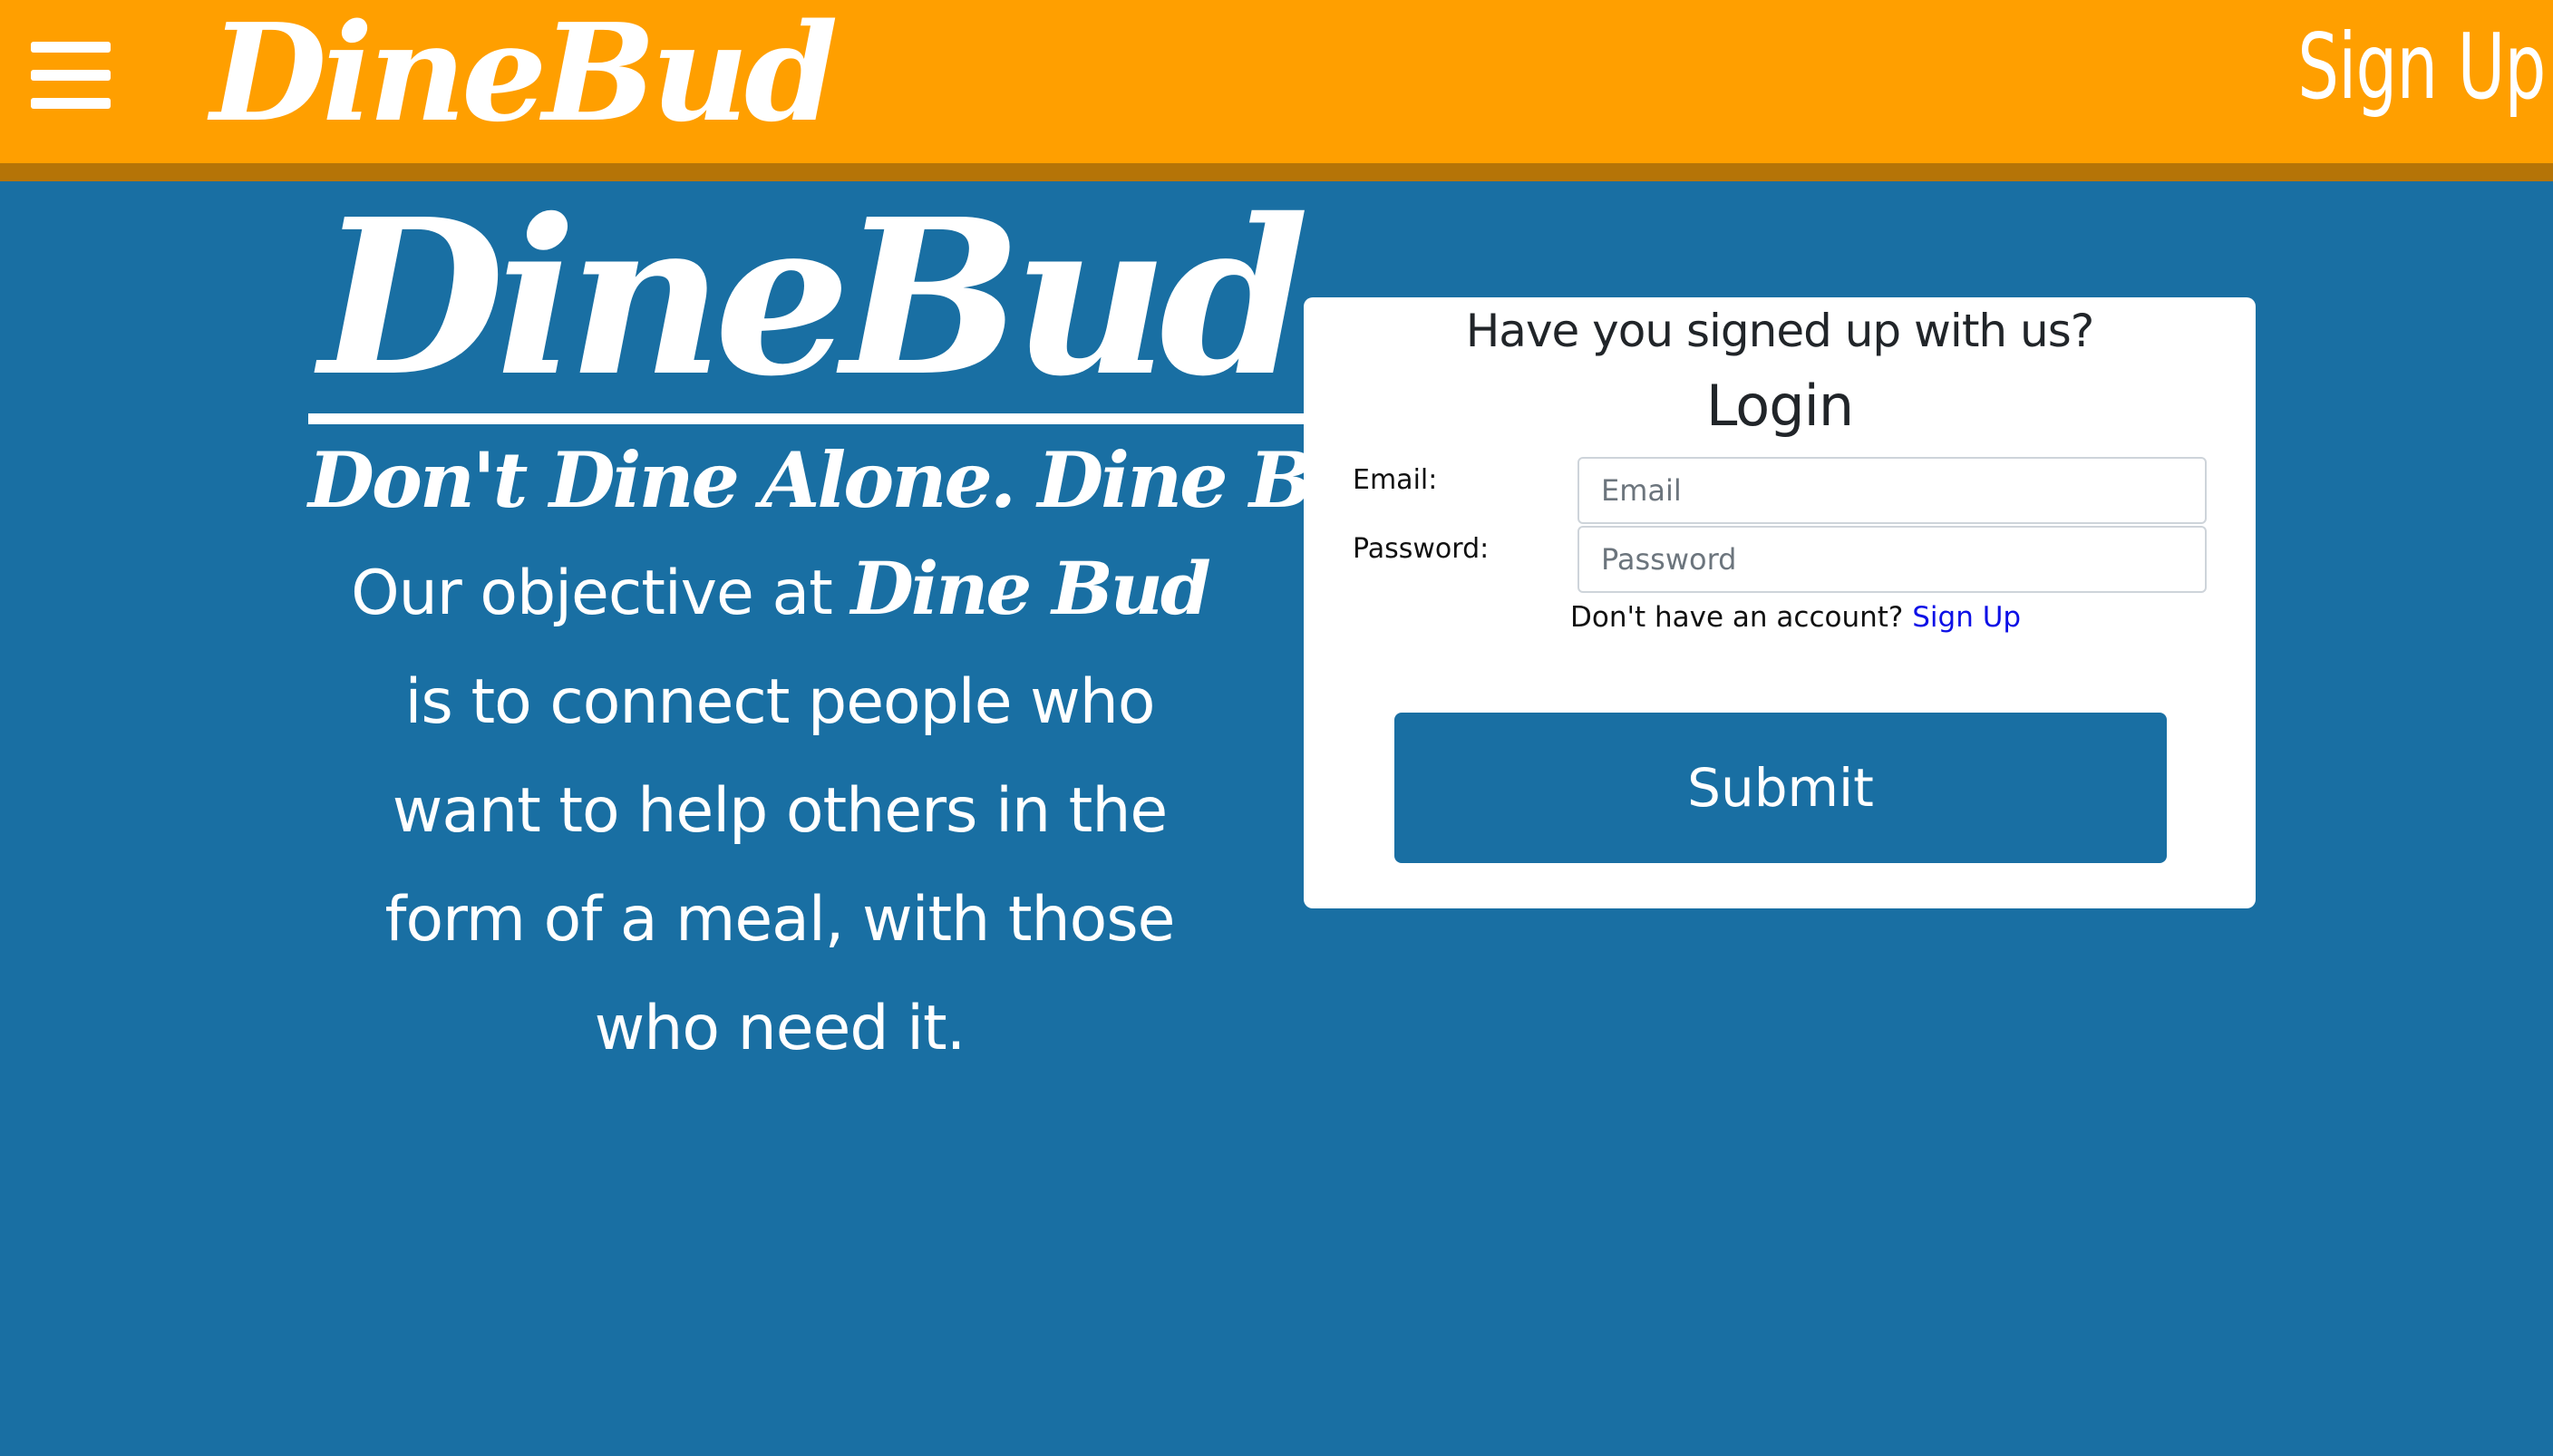 This screenshot has width=2553, height=1456. I want to click on no-account-prompt: Don't have an account? Sign Up, so click(1795, 617).